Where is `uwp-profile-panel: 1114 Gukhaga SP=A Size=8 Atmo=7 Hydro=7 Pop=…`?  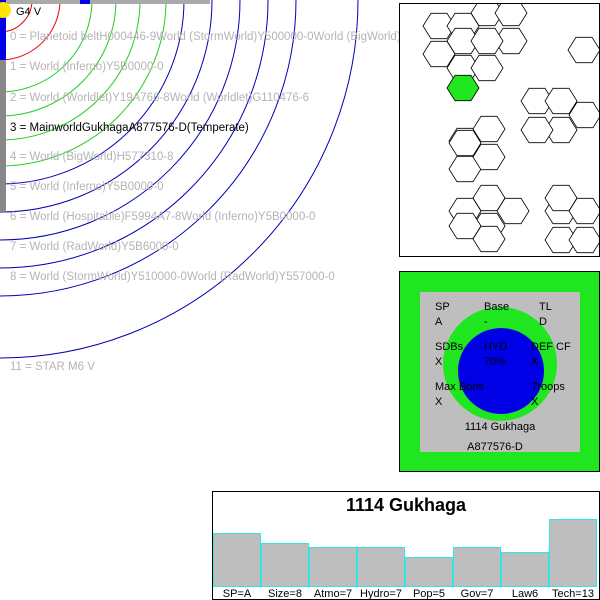 uwp-profile-panel: 1114 Gukhaga SP=A Size=8 Atmo=7 Hydro=7 Pop=… is located at coordinates (406, 545).